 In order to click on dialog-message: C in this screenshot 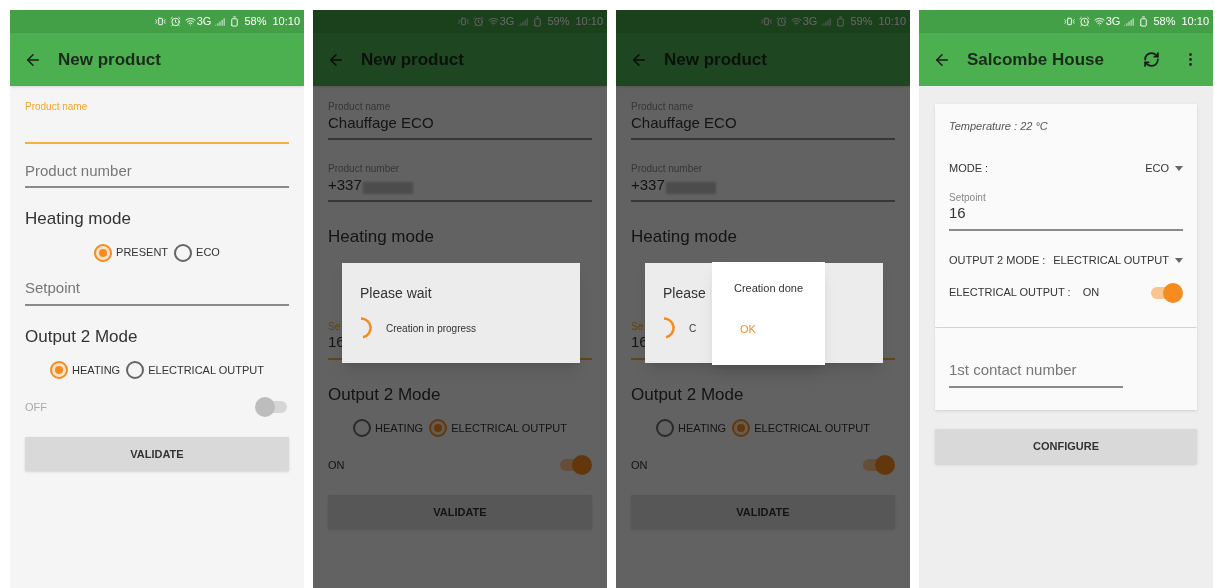, I will do `click(693, 328)`.